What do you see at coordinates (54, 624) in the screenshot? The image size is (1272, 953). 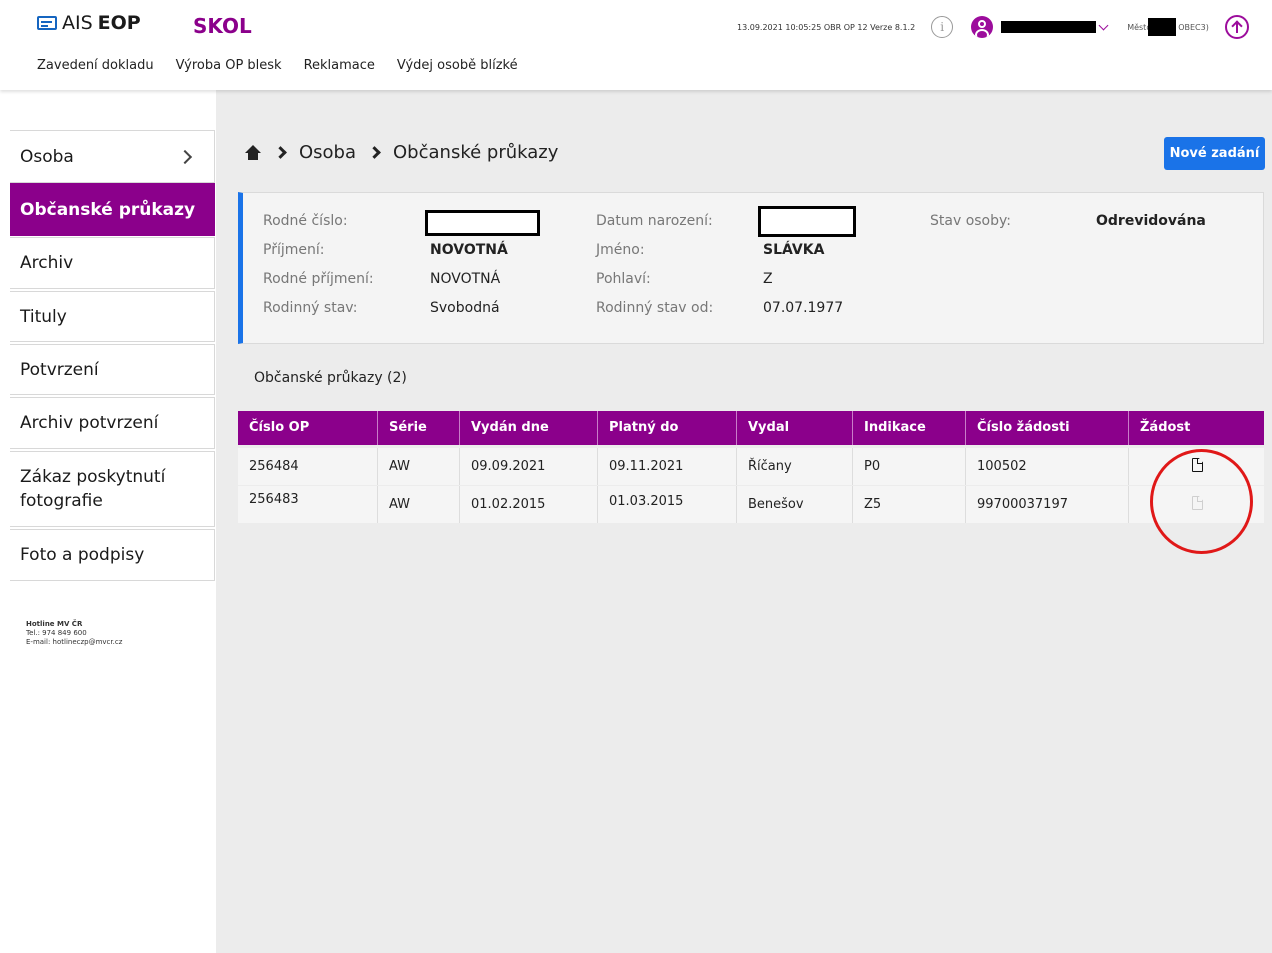 I see `hotline-title: Hotline MV ČR` at bounding box center [54, 624].